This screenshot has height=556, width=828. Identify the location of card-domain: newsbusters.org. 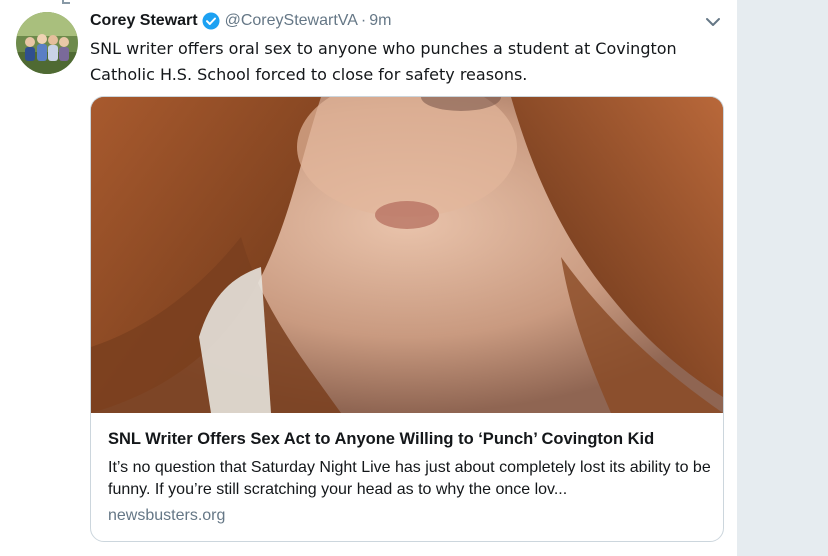
(167, 515).